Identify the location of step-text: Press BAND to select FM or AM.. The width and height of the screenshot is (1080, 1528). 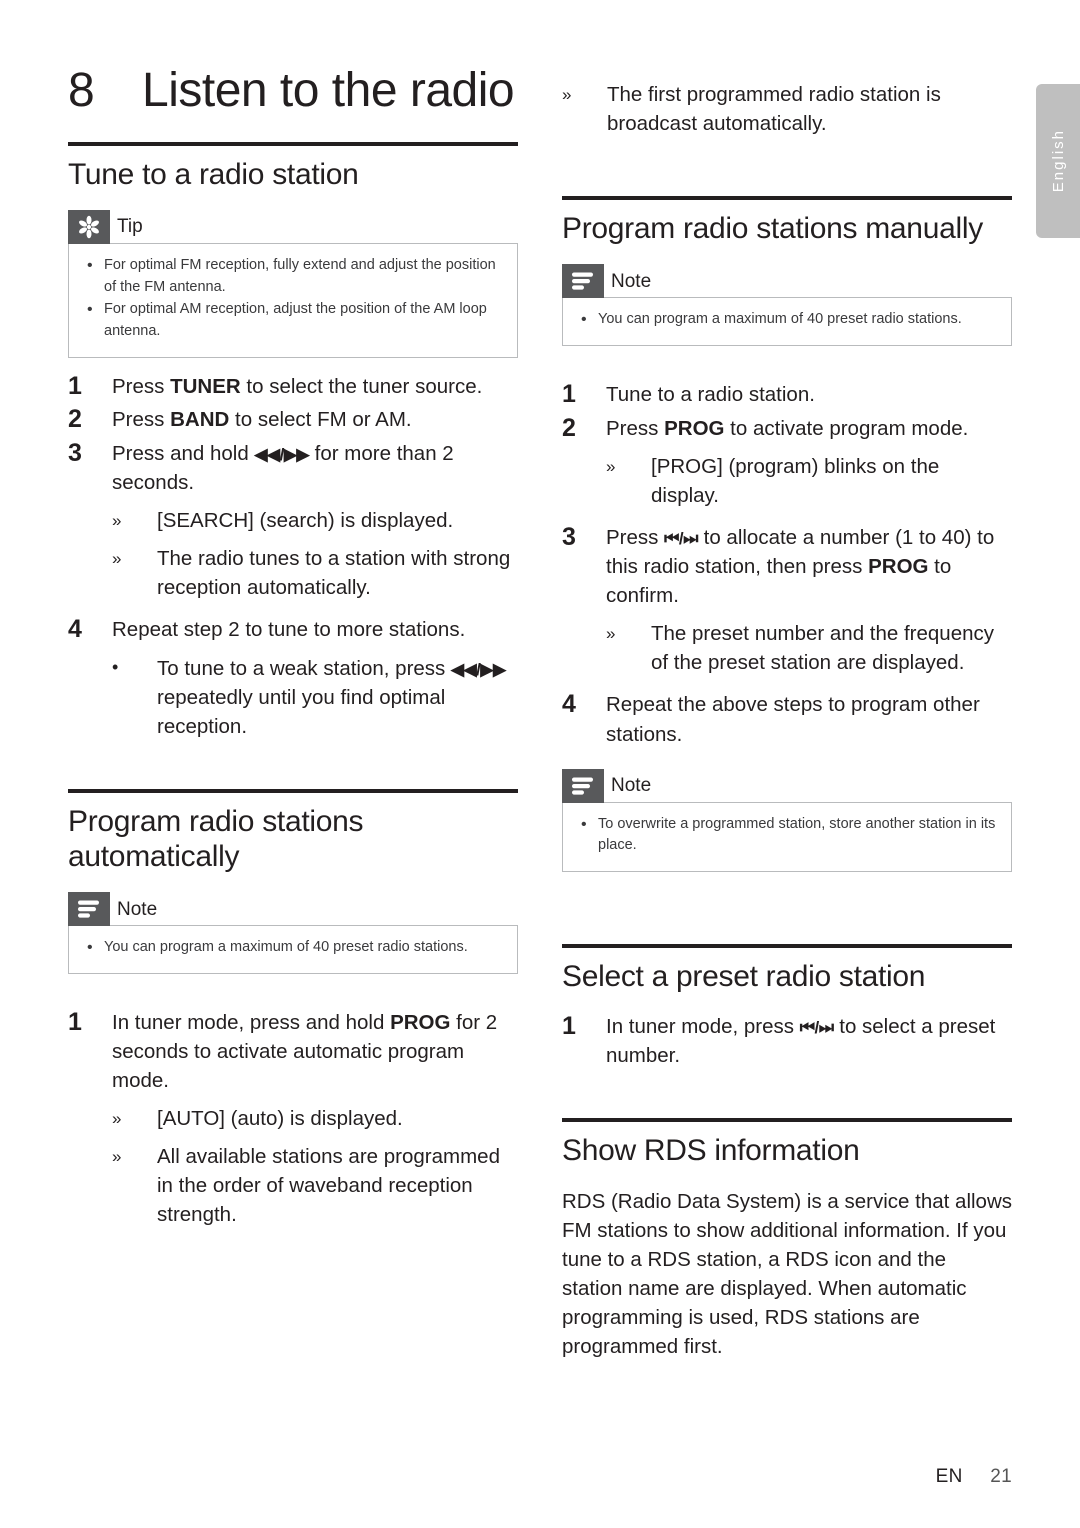
(315, 420).